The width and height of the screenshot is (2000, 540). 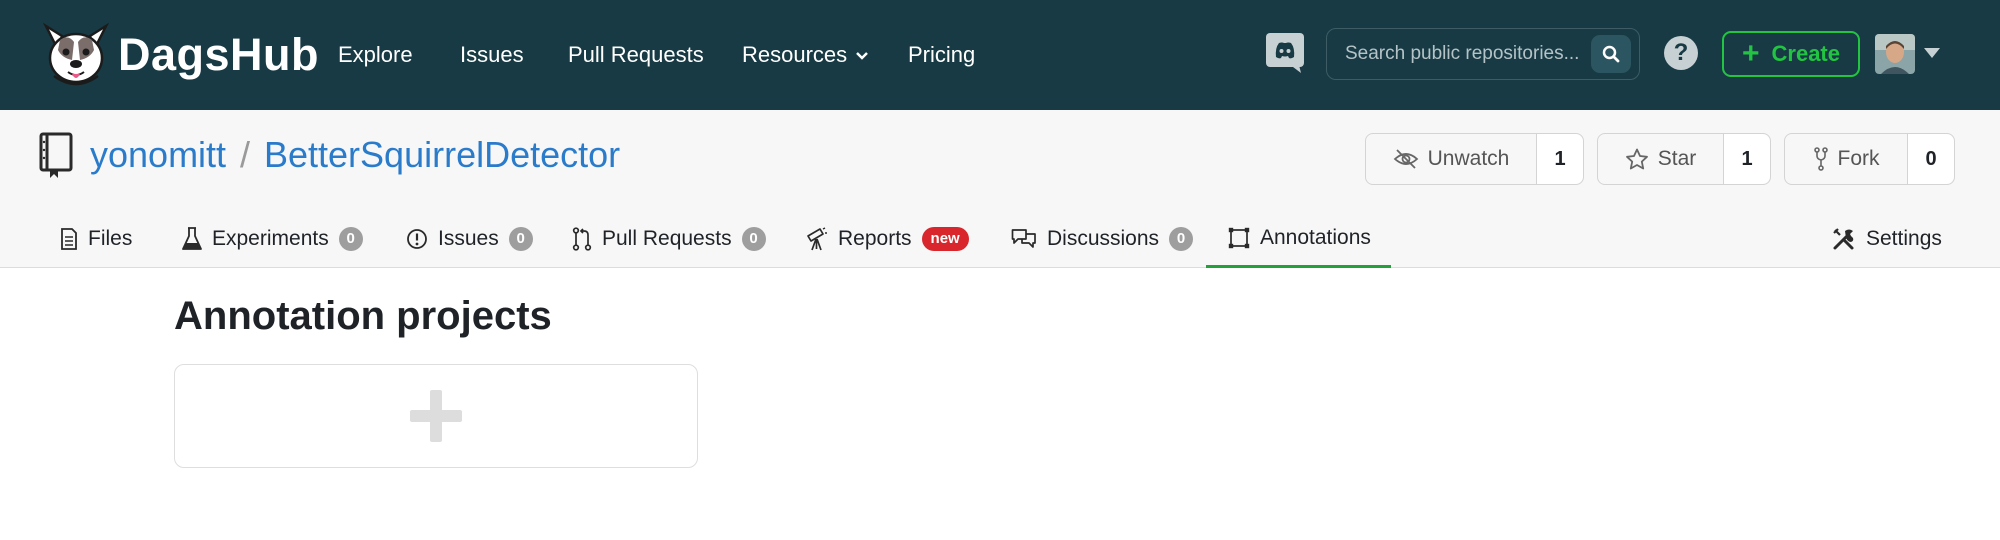 I want to click on create-button: + Create, so click(x=1791, y=54).